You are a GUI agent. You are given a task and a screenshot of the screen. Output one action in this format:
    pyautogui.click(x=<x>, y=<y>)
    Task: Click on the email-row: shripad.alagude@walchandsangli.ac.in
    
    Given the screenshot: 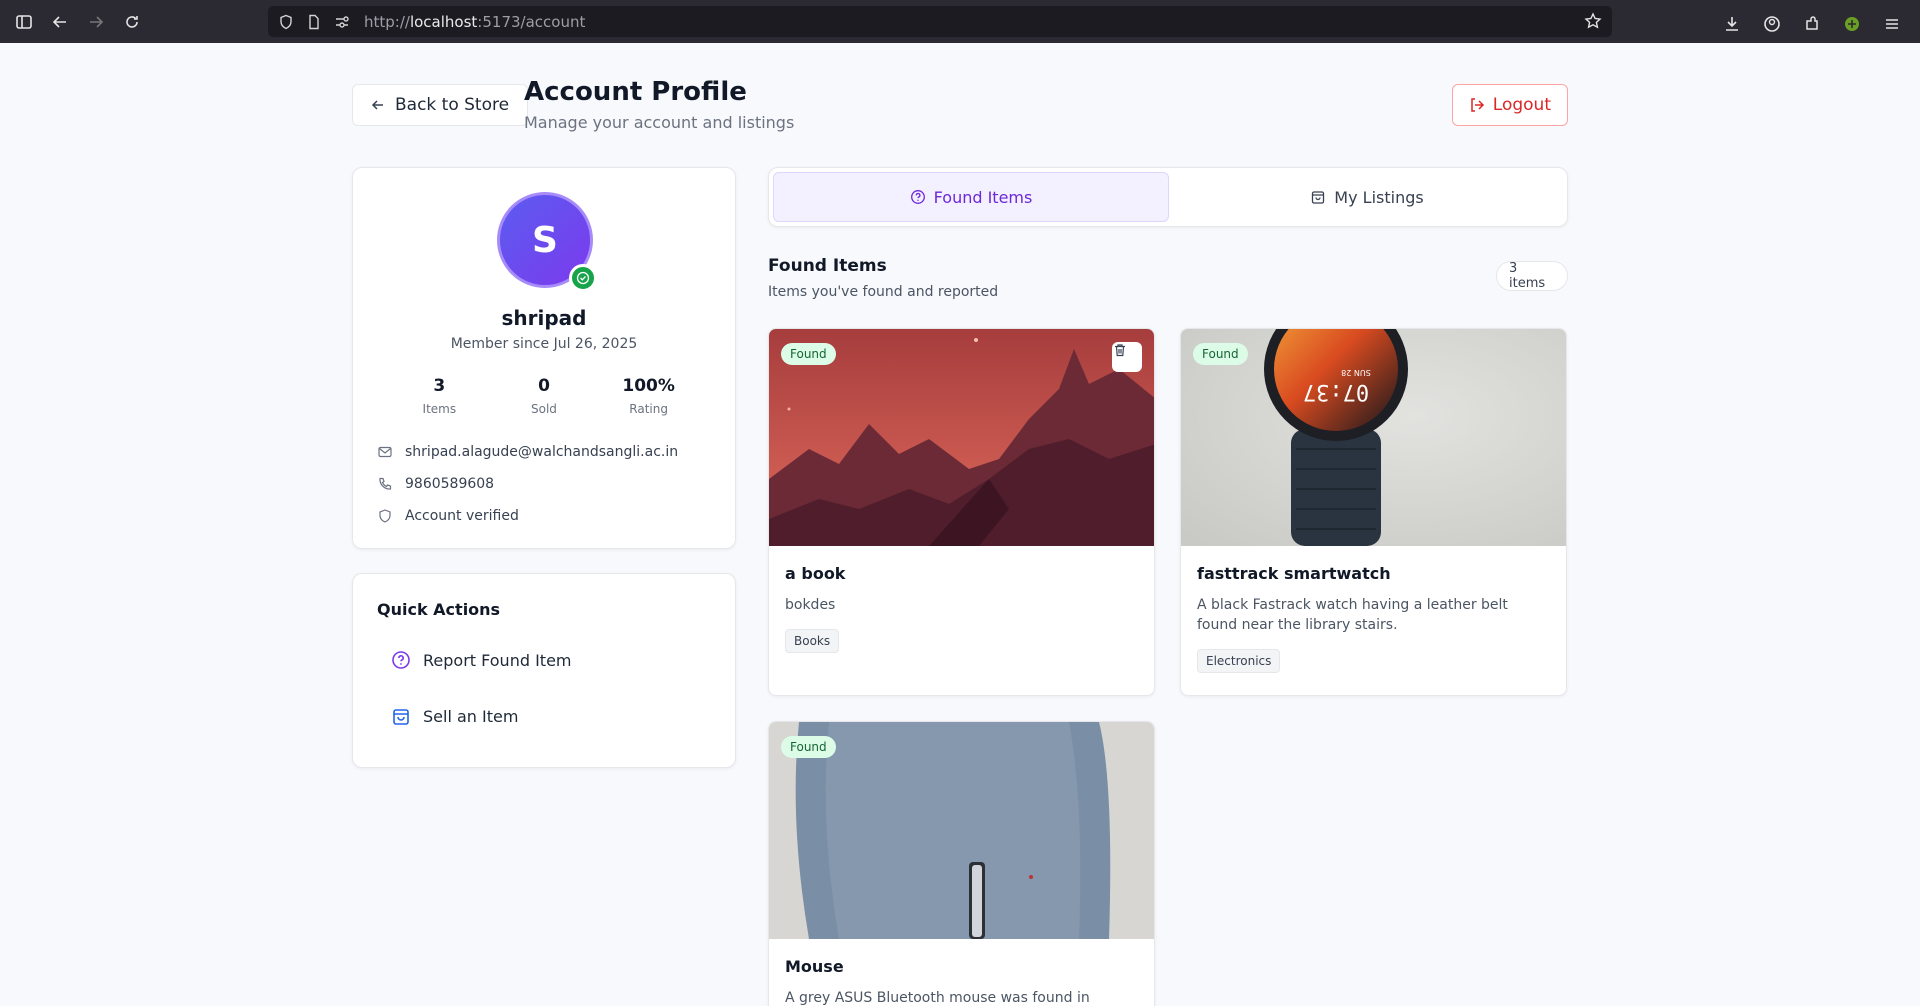 What is the action you would take?
    pyautogui.click(x=527, y=452)
    